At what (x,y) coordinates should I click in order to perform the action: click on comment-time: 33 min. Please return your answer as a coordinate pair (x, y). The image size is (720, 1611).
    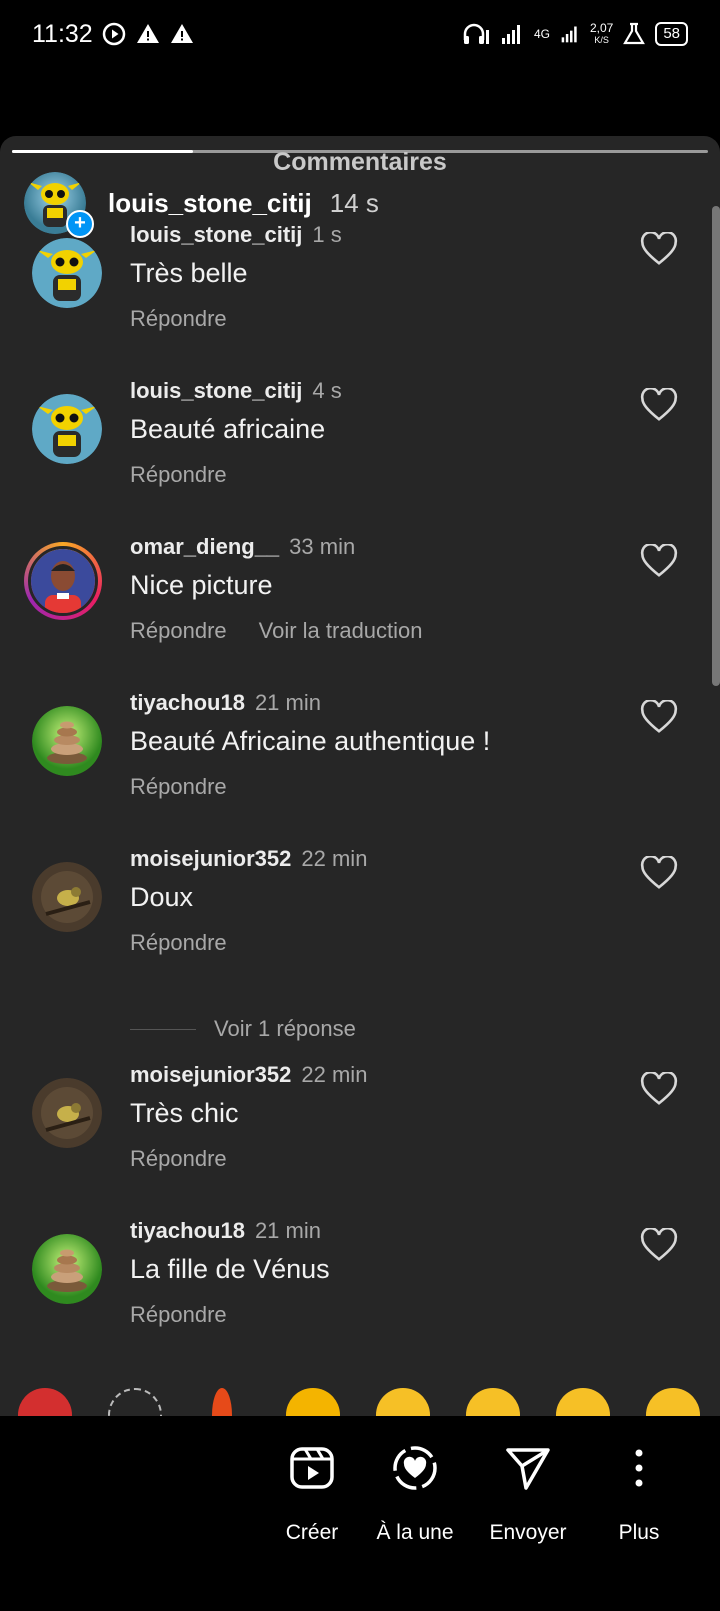
    Looking at the image, I should click on (322, 546).